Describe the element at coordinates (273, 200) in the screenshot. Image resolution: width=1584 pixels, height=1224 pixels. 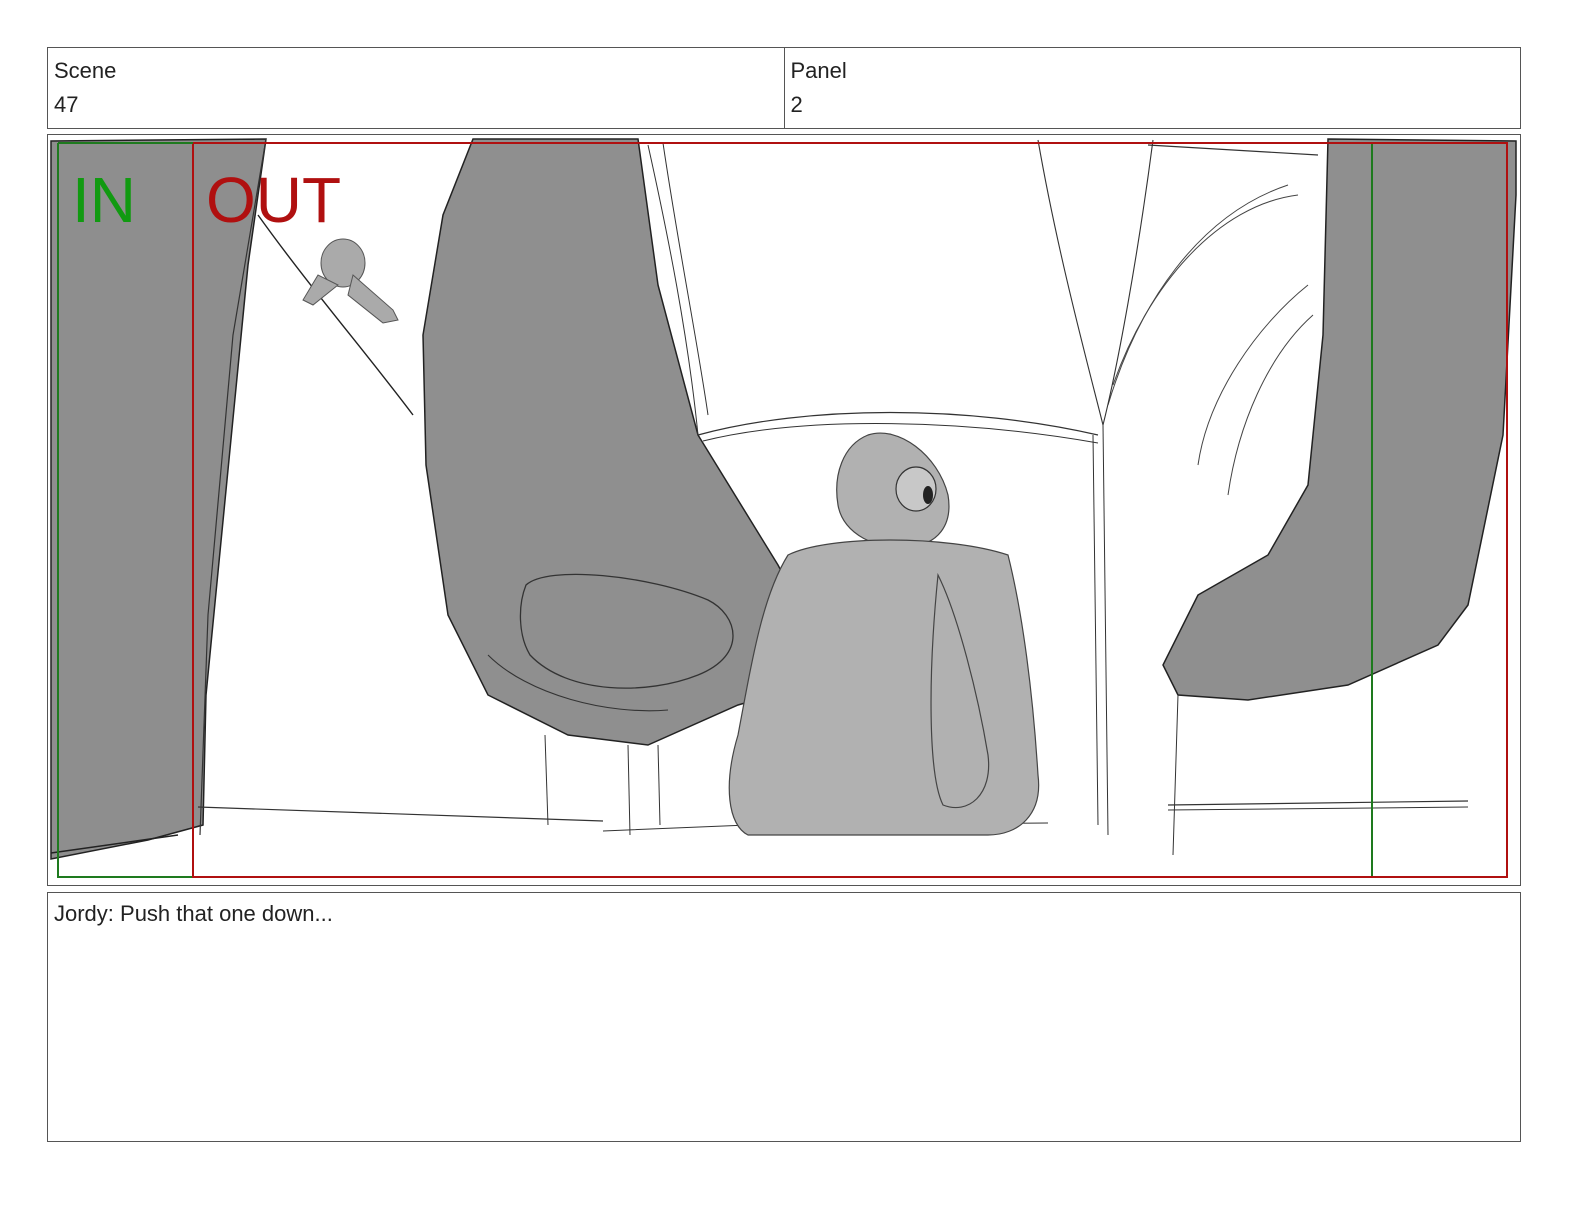
I see `out-label: OUT` at that location.